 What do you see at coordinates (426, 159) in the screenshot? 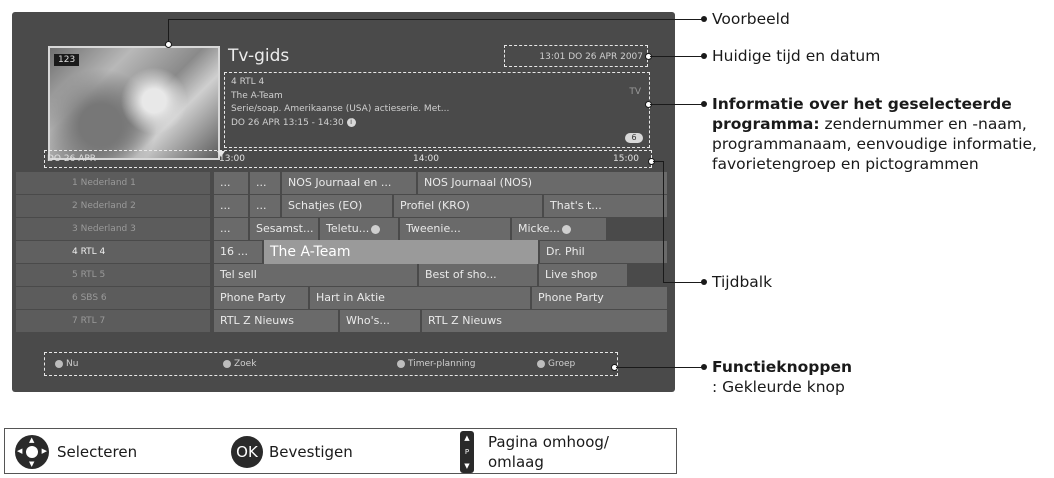
I see `timebar-tick: 14:00` at bounding box center [426, 159].